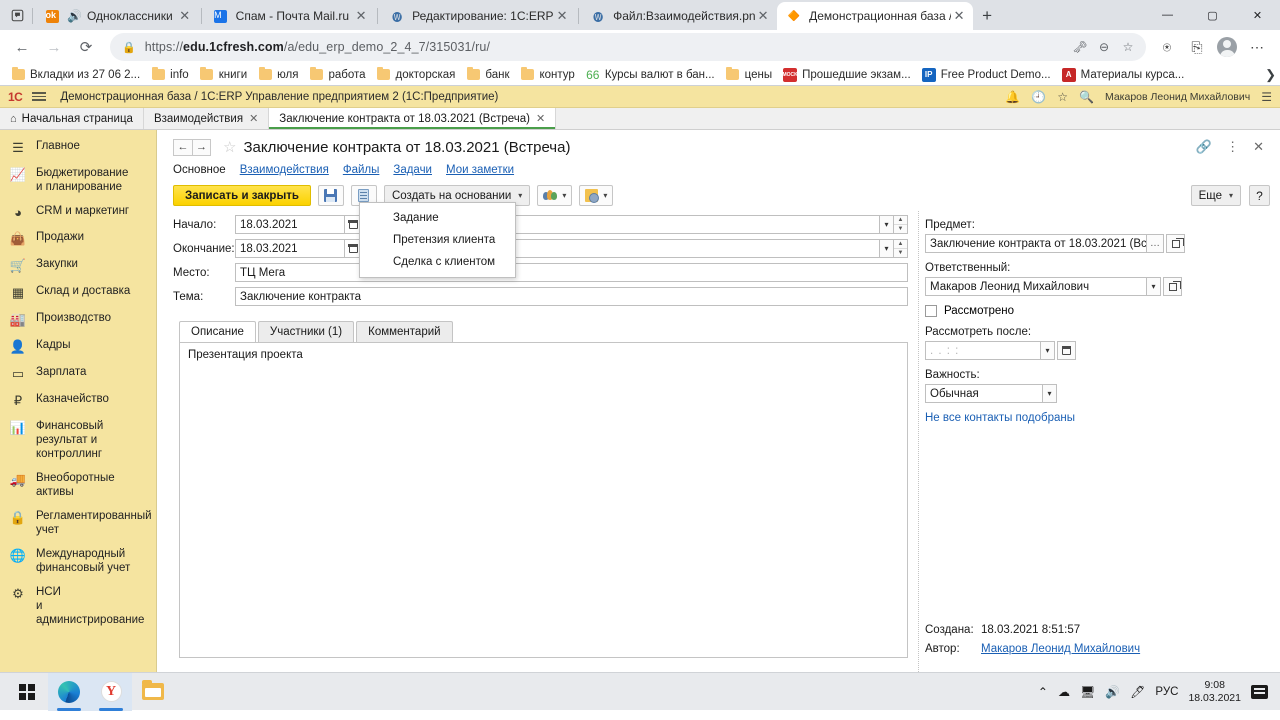 Image resolution: width=1280 pixels, height=720 pixels. Describe the element at coordinates (1259, 195) in the screenshot. I see `help-button: ?` at that location.